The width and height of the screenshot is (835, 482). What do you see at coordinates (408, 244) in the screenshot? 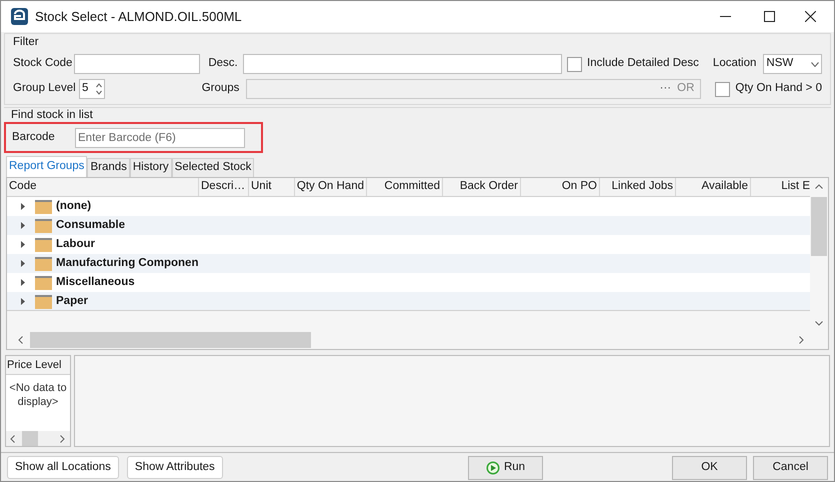
I see `table-row: Labour` at bounding box center [408, 244].